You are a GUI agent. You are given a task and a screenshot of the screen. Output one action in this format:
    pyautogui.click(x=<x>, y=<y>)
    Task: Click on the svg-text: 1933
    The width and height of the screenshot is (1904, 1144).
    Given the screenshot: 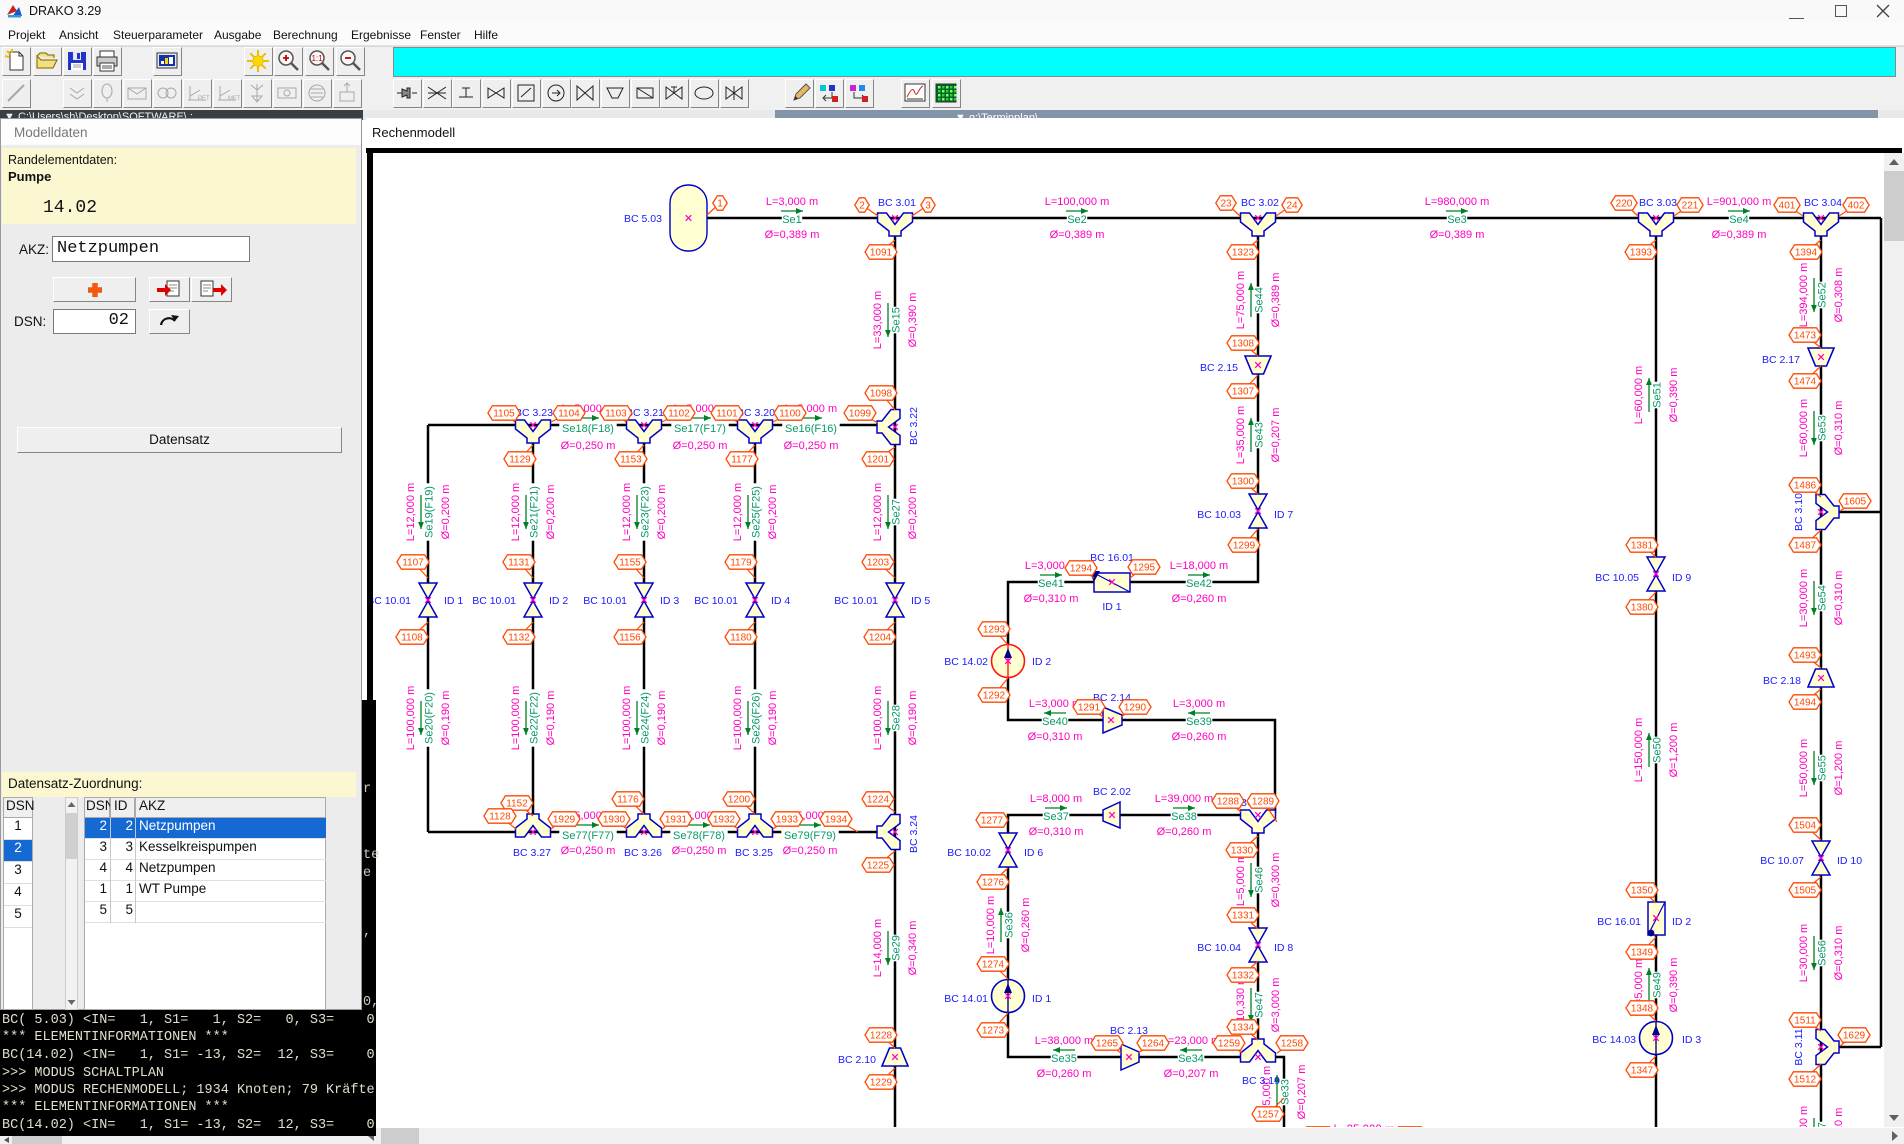 What is the action you would take?
    pyautogui.click(x=787, y=820)
    